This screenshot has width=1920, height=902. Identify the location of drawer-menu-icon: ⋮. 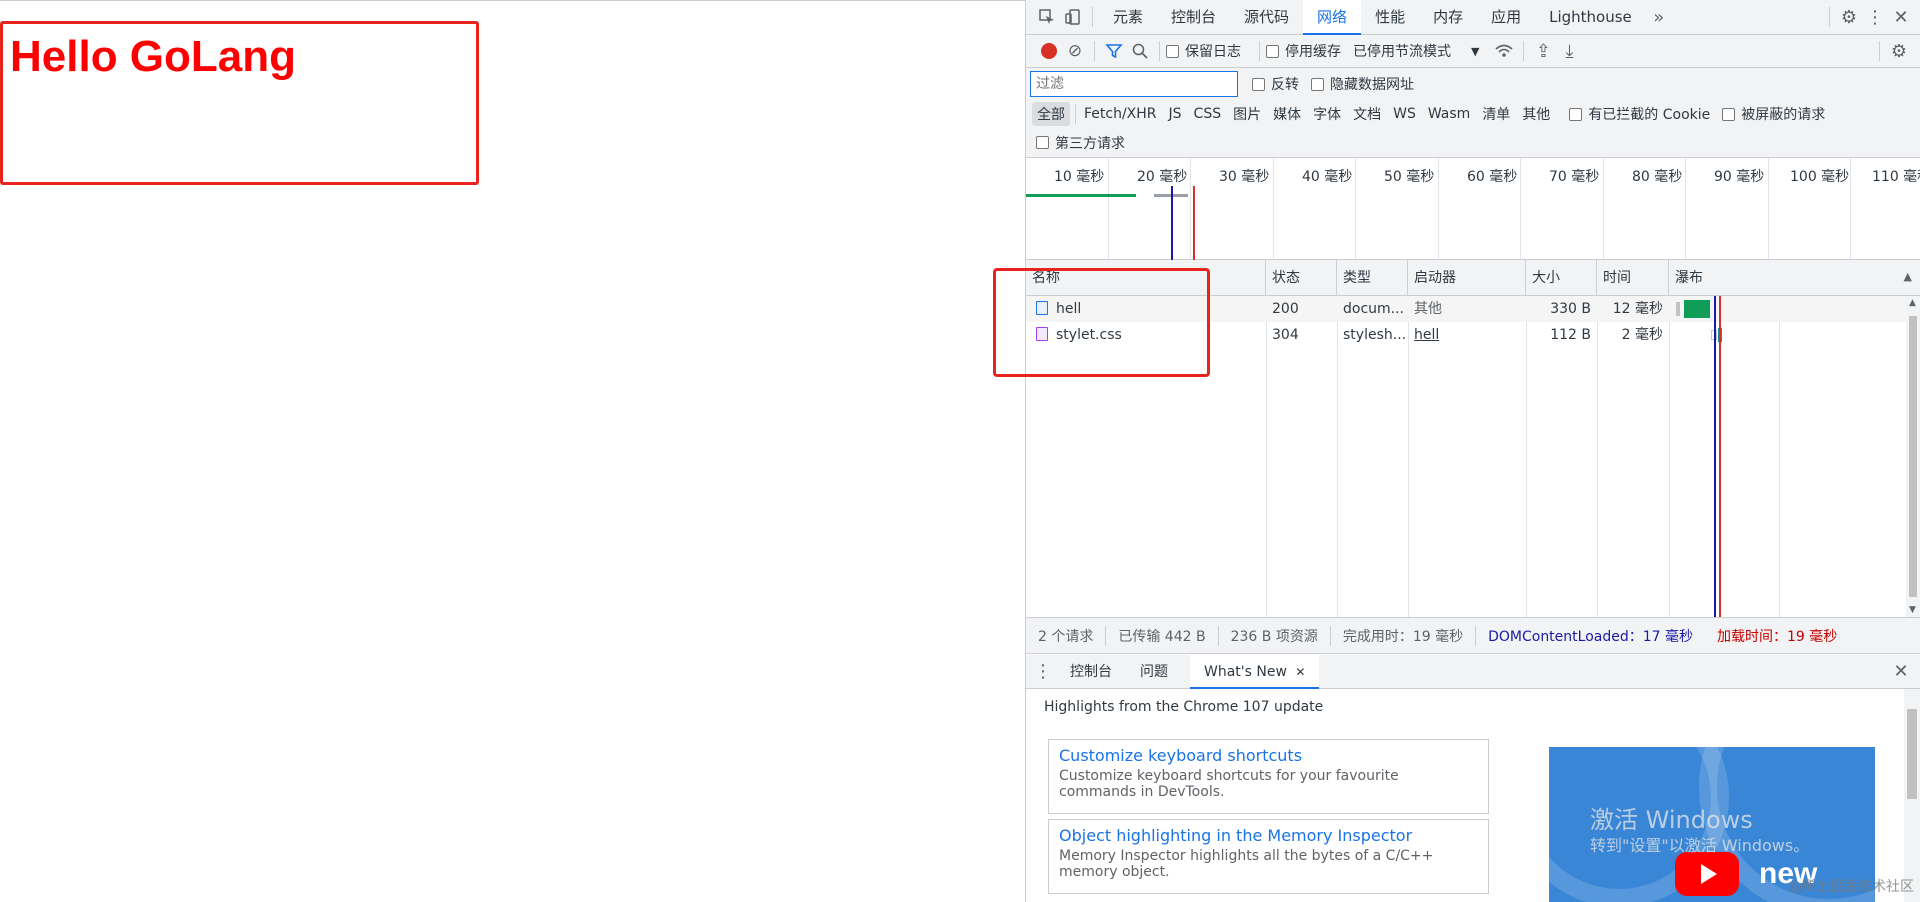
(1043, 672).